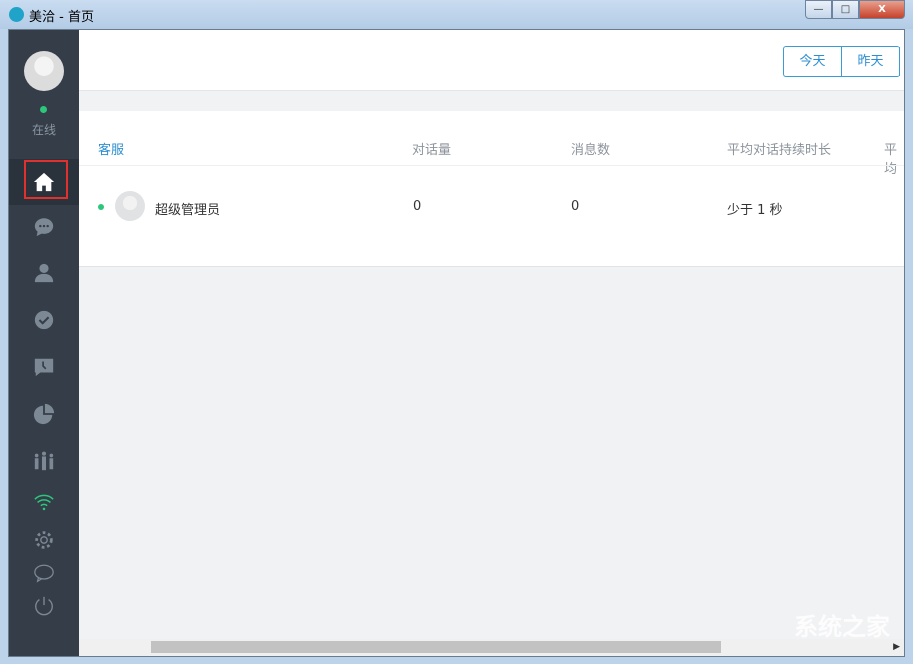 The width and height of the screenshot is (913, 664). I want to click on agent-name: 超级管理员, so click(188, 210).